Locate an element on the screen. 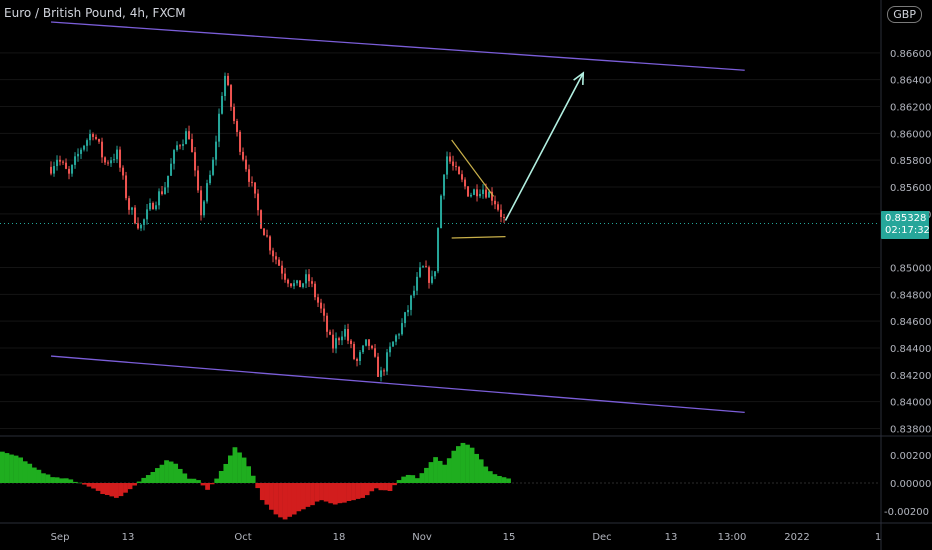 Image resolution: width=932 pixels, height=550 pixels. time-tick-label: 18 is located at coordinates (339, 537).